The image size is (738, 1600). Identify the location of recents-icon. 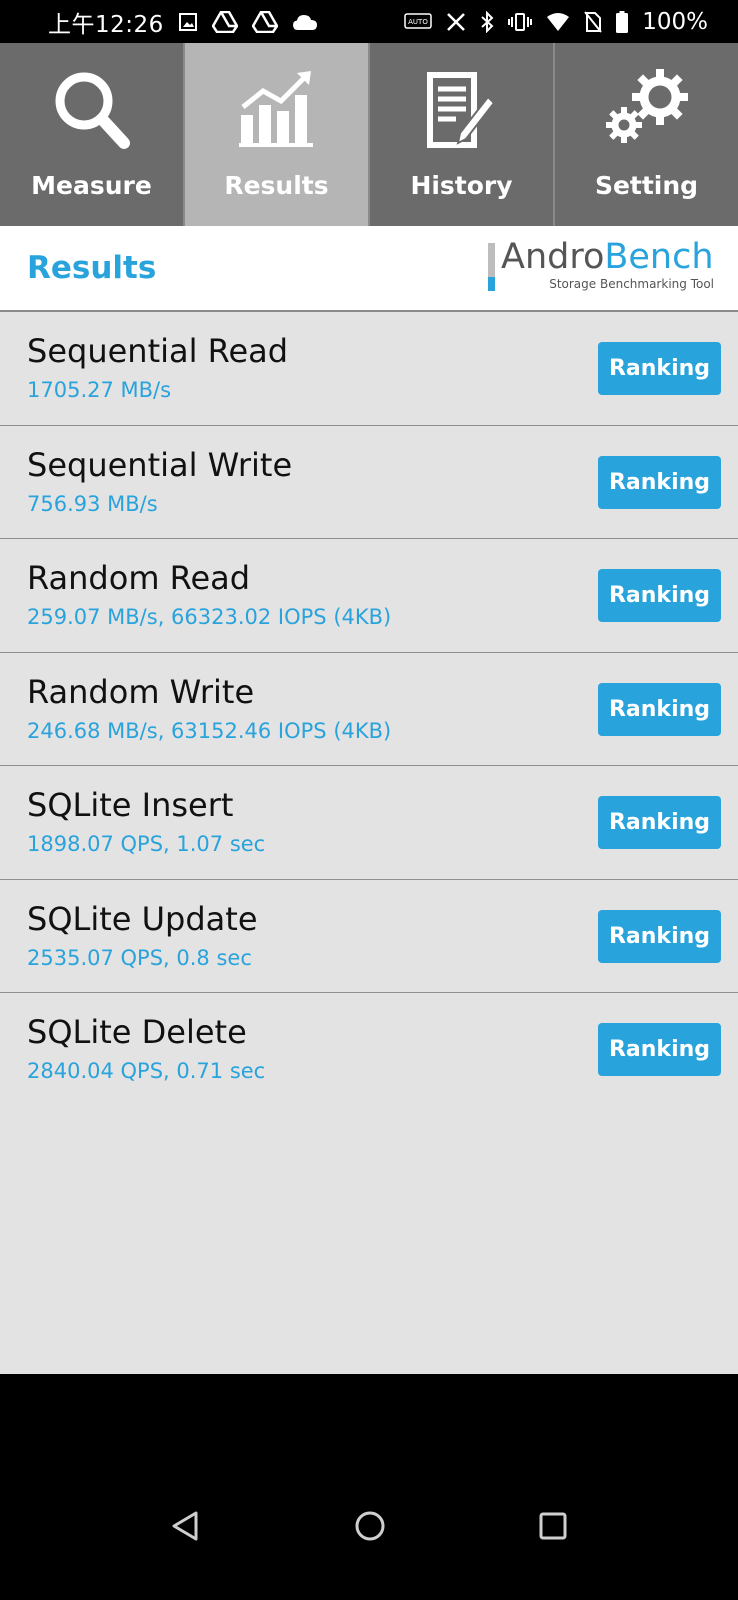
(553, 1528).